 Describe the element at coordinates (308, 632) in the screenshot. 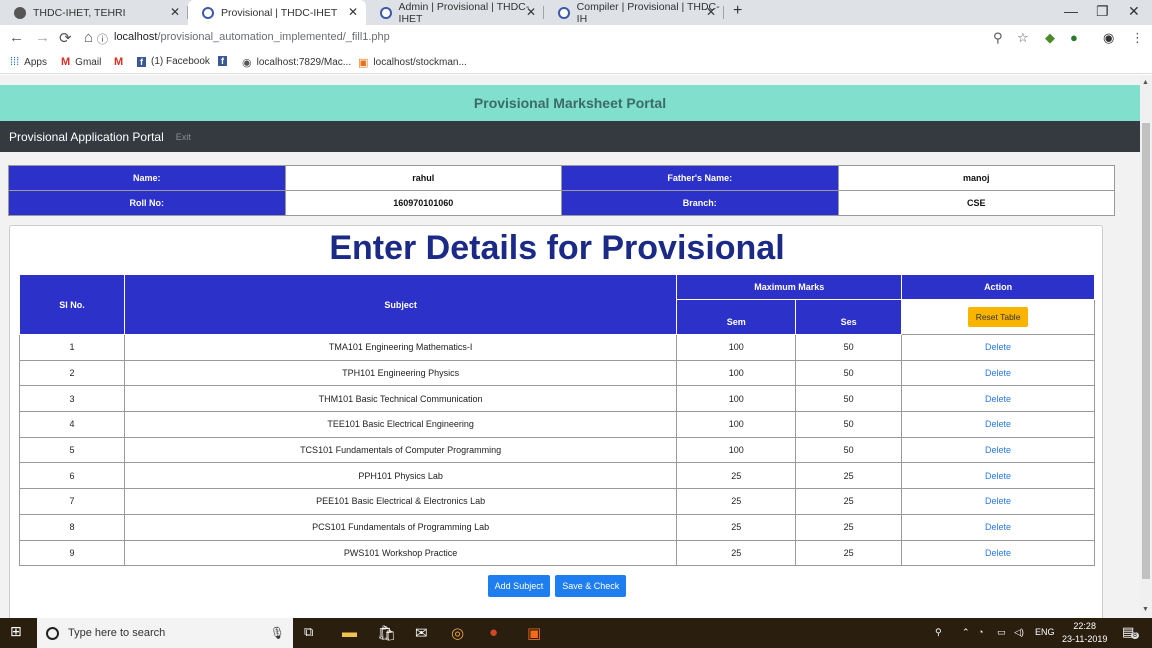

I see `task-view-icon: ⧉` at that location.